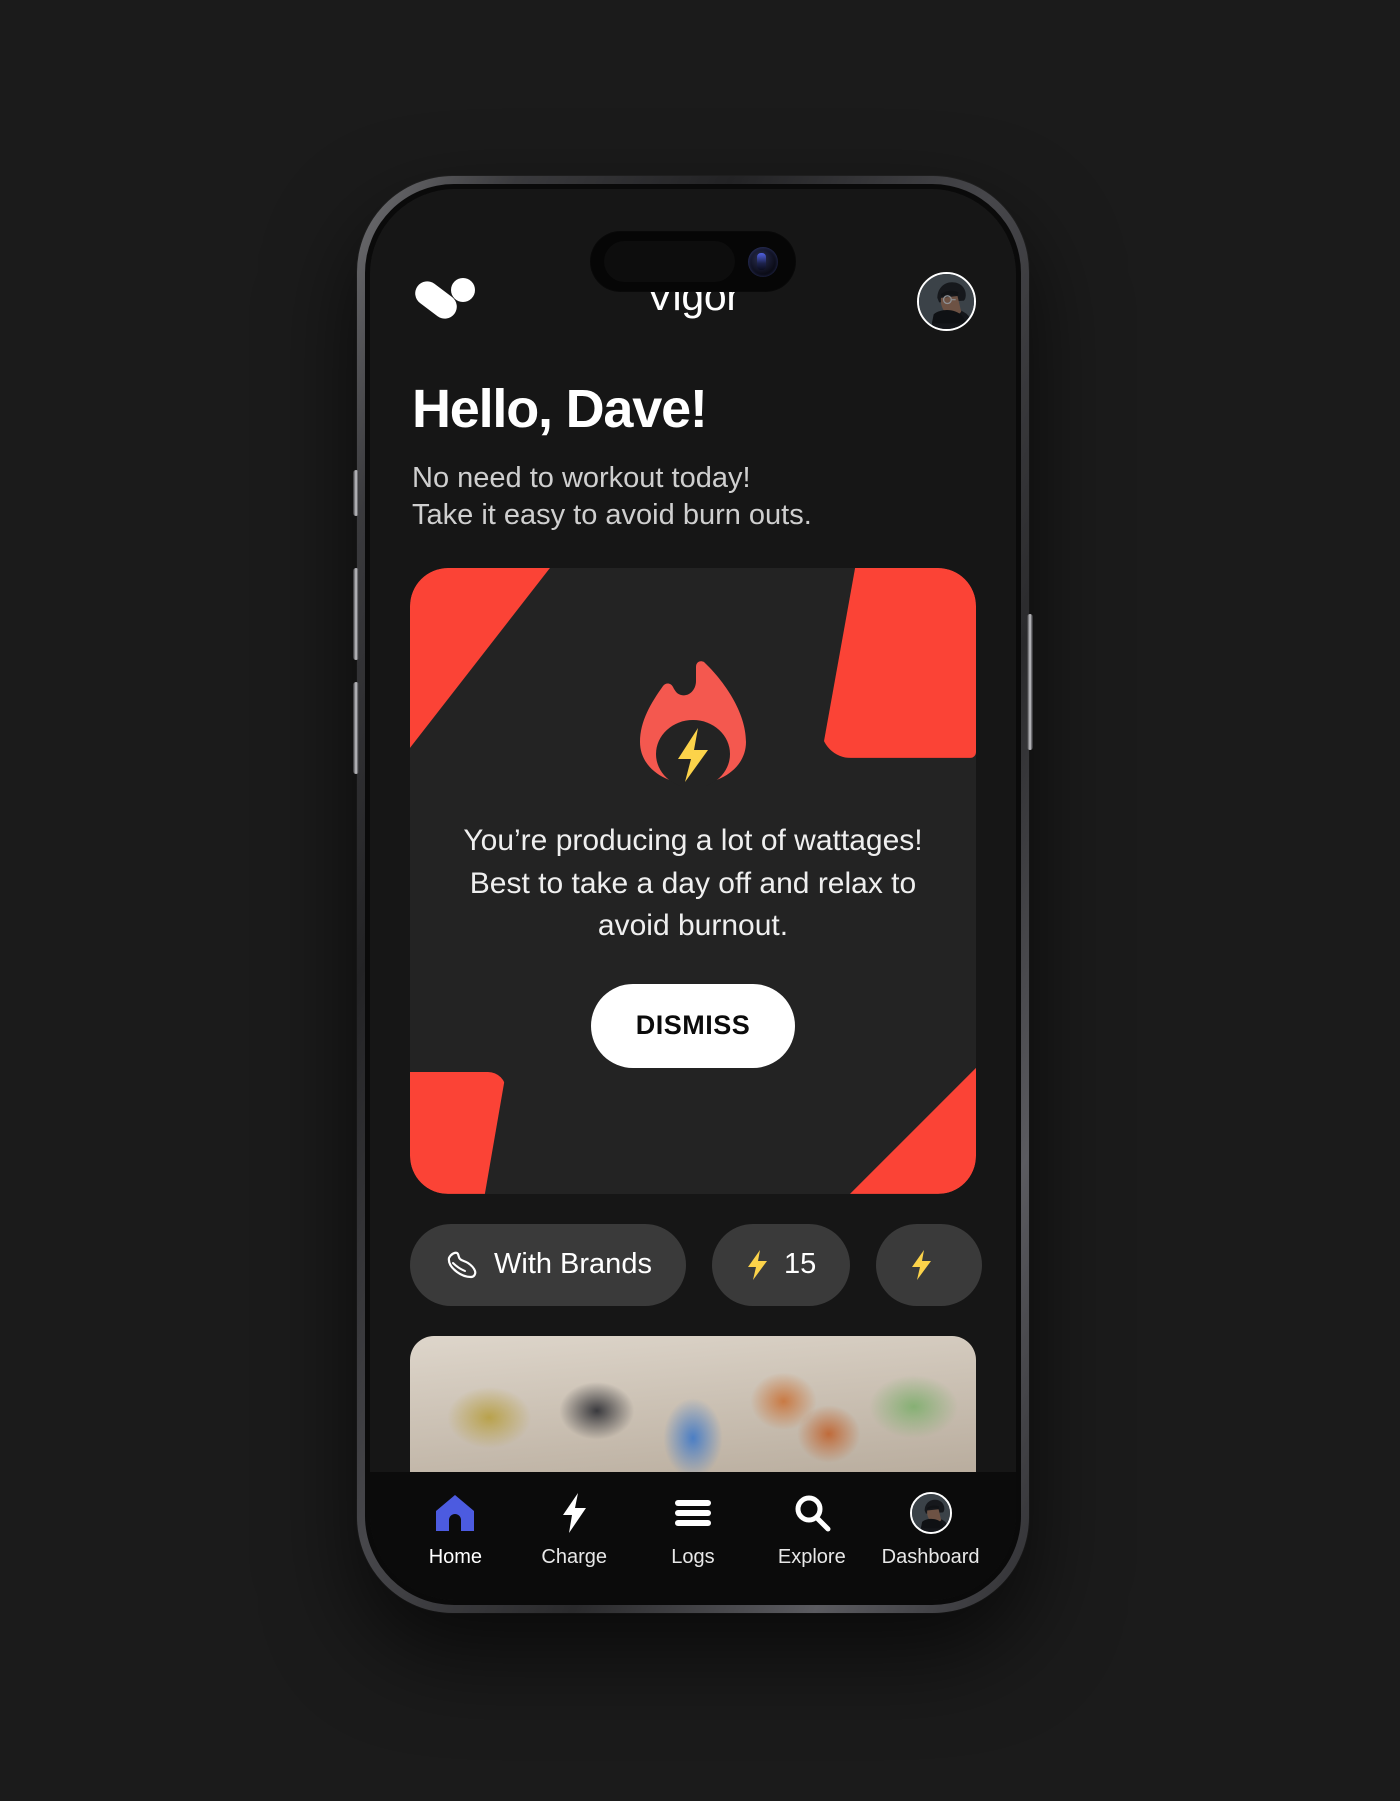  What do you see at coordinates (356, 728) in the screenshot?
I see `volume-down-button` at bounding box center [356, 728].